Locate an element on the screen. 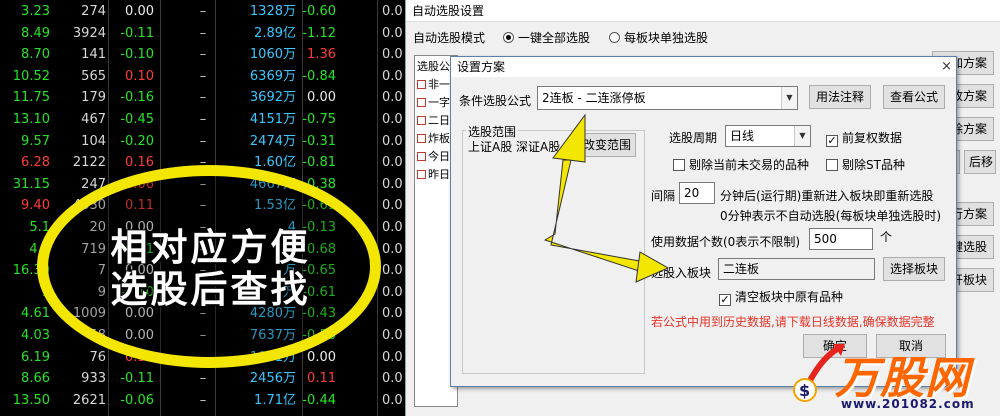 The height and width of the screenshot is (416, 1000). annotation-line-1: 相对应方便 is located at coordinates (210, 247).